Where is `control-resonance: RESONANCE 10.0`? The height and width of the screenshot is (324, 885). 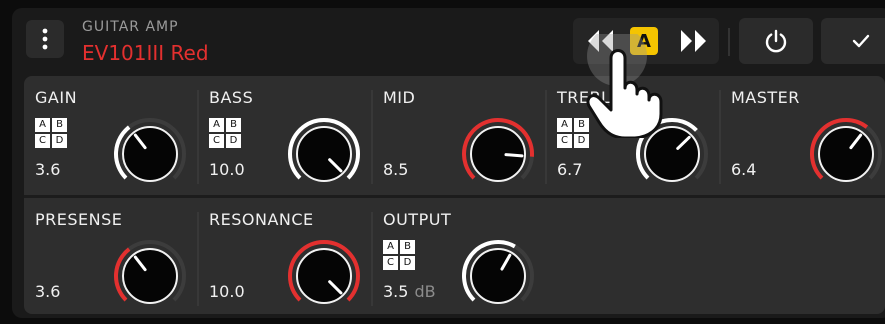
control-resonance: RESONANCE 10.0 is located at coordinates (285, 257).